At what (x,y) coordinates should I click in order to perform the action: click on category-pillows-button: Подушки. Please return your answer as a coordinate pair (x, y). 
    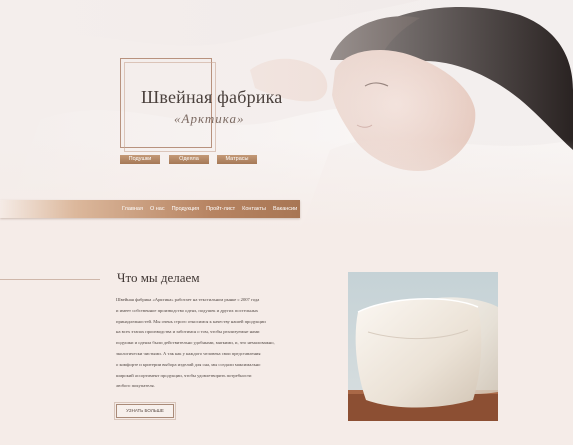
    Looking at the image, I should click on (140, 159).